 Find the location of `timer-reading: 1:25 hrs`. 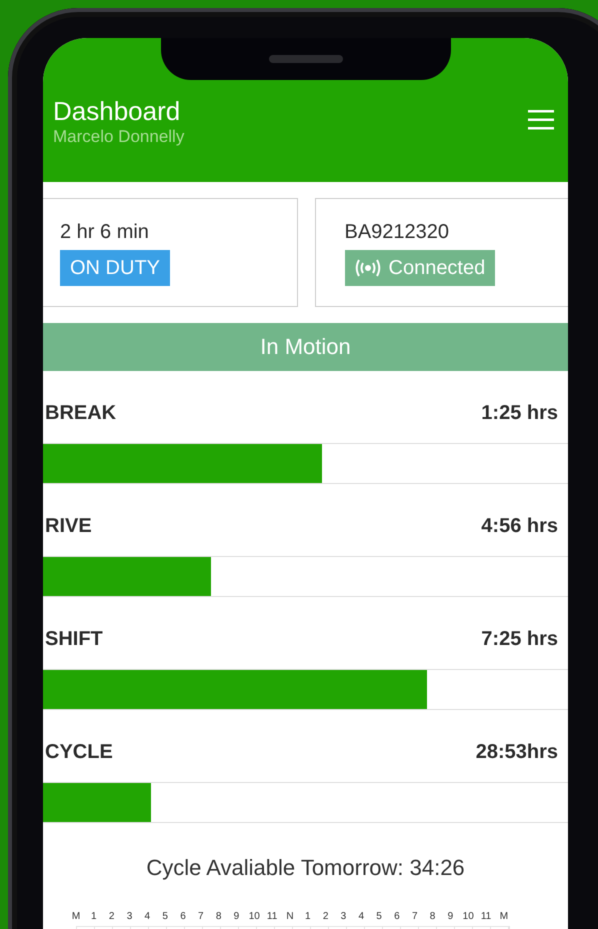

timer-reading: 1:25 hrs is located at coordinates (519, 413).